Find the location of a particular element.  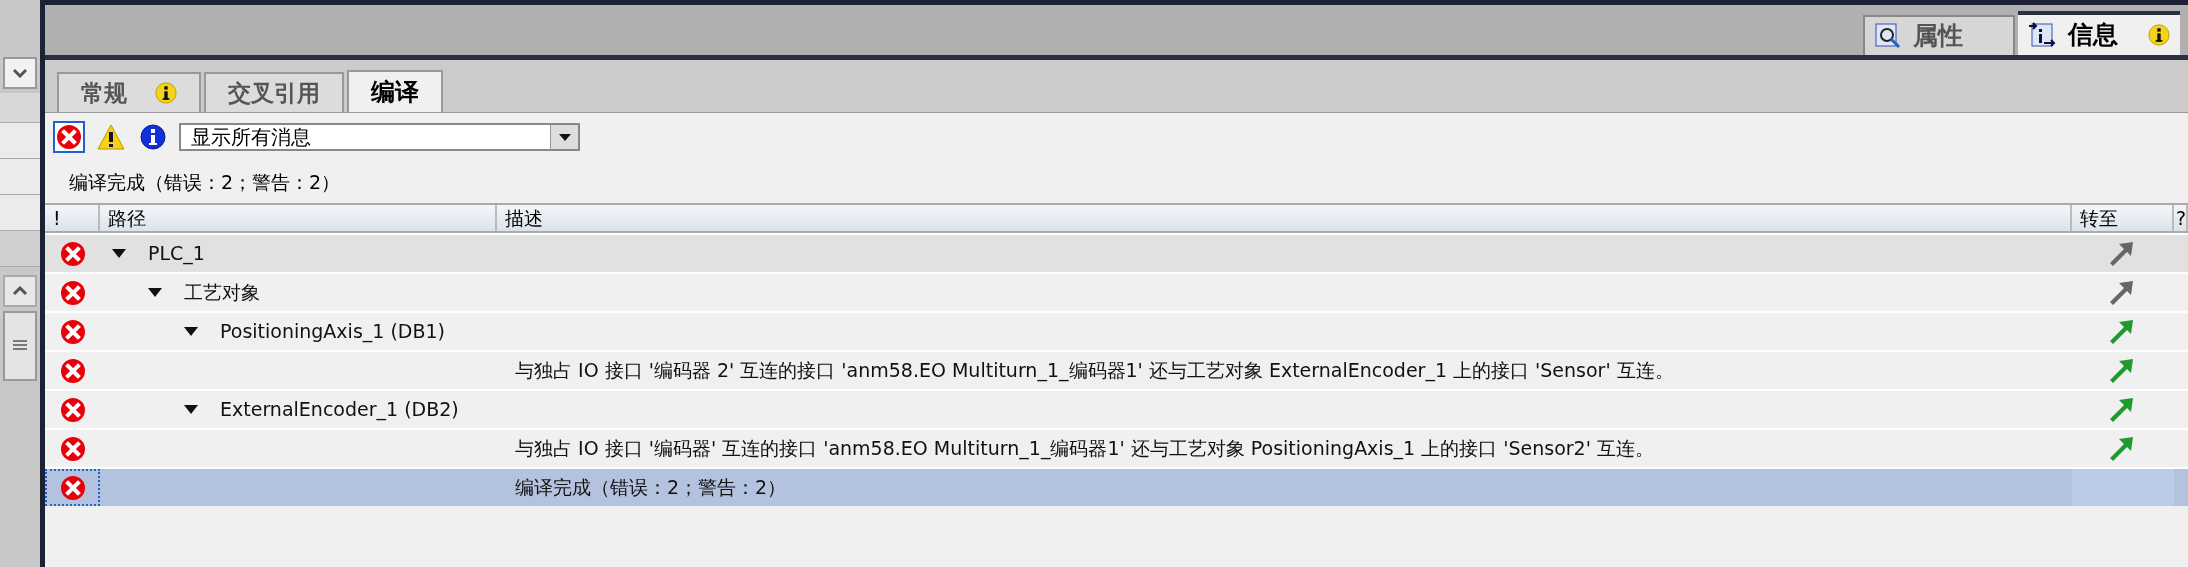

info-icon is located at coordinates (153, 137).